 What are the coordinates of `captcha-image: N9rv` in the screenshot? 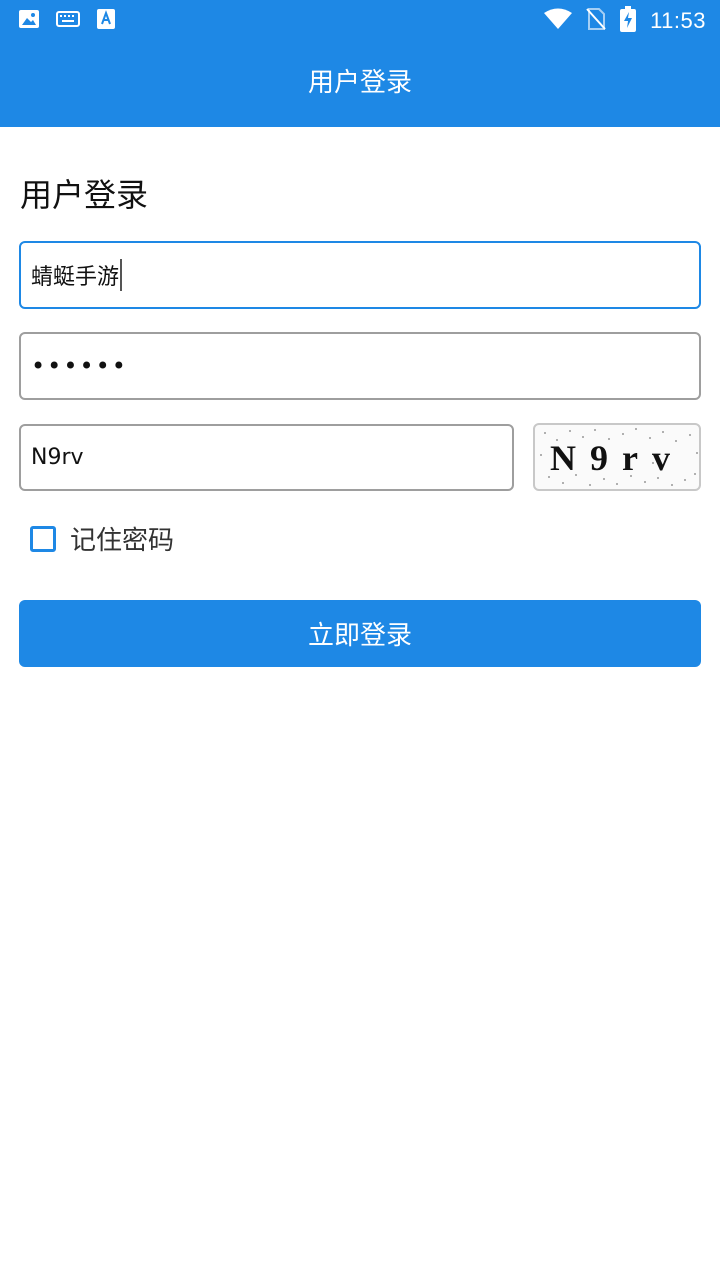 It's located at (617, 457).